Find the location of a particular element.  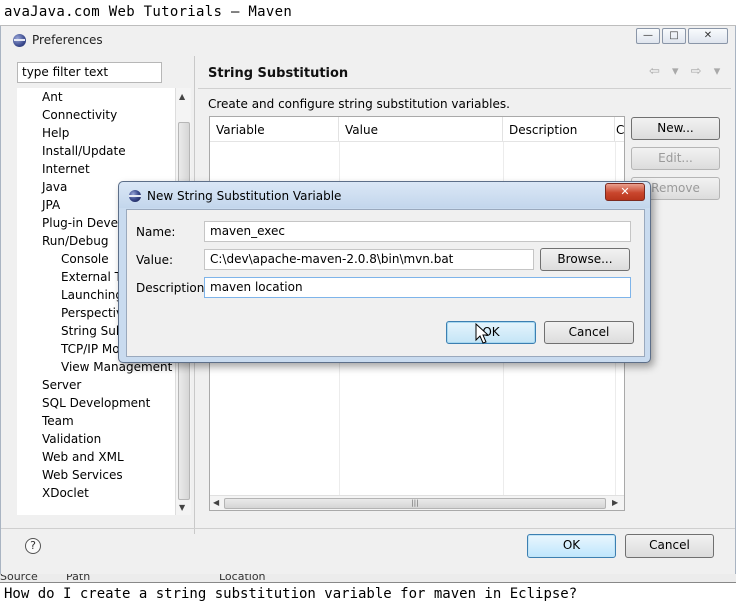

dialog-cancel-button: Cancel is located at coordinates (589, 332).